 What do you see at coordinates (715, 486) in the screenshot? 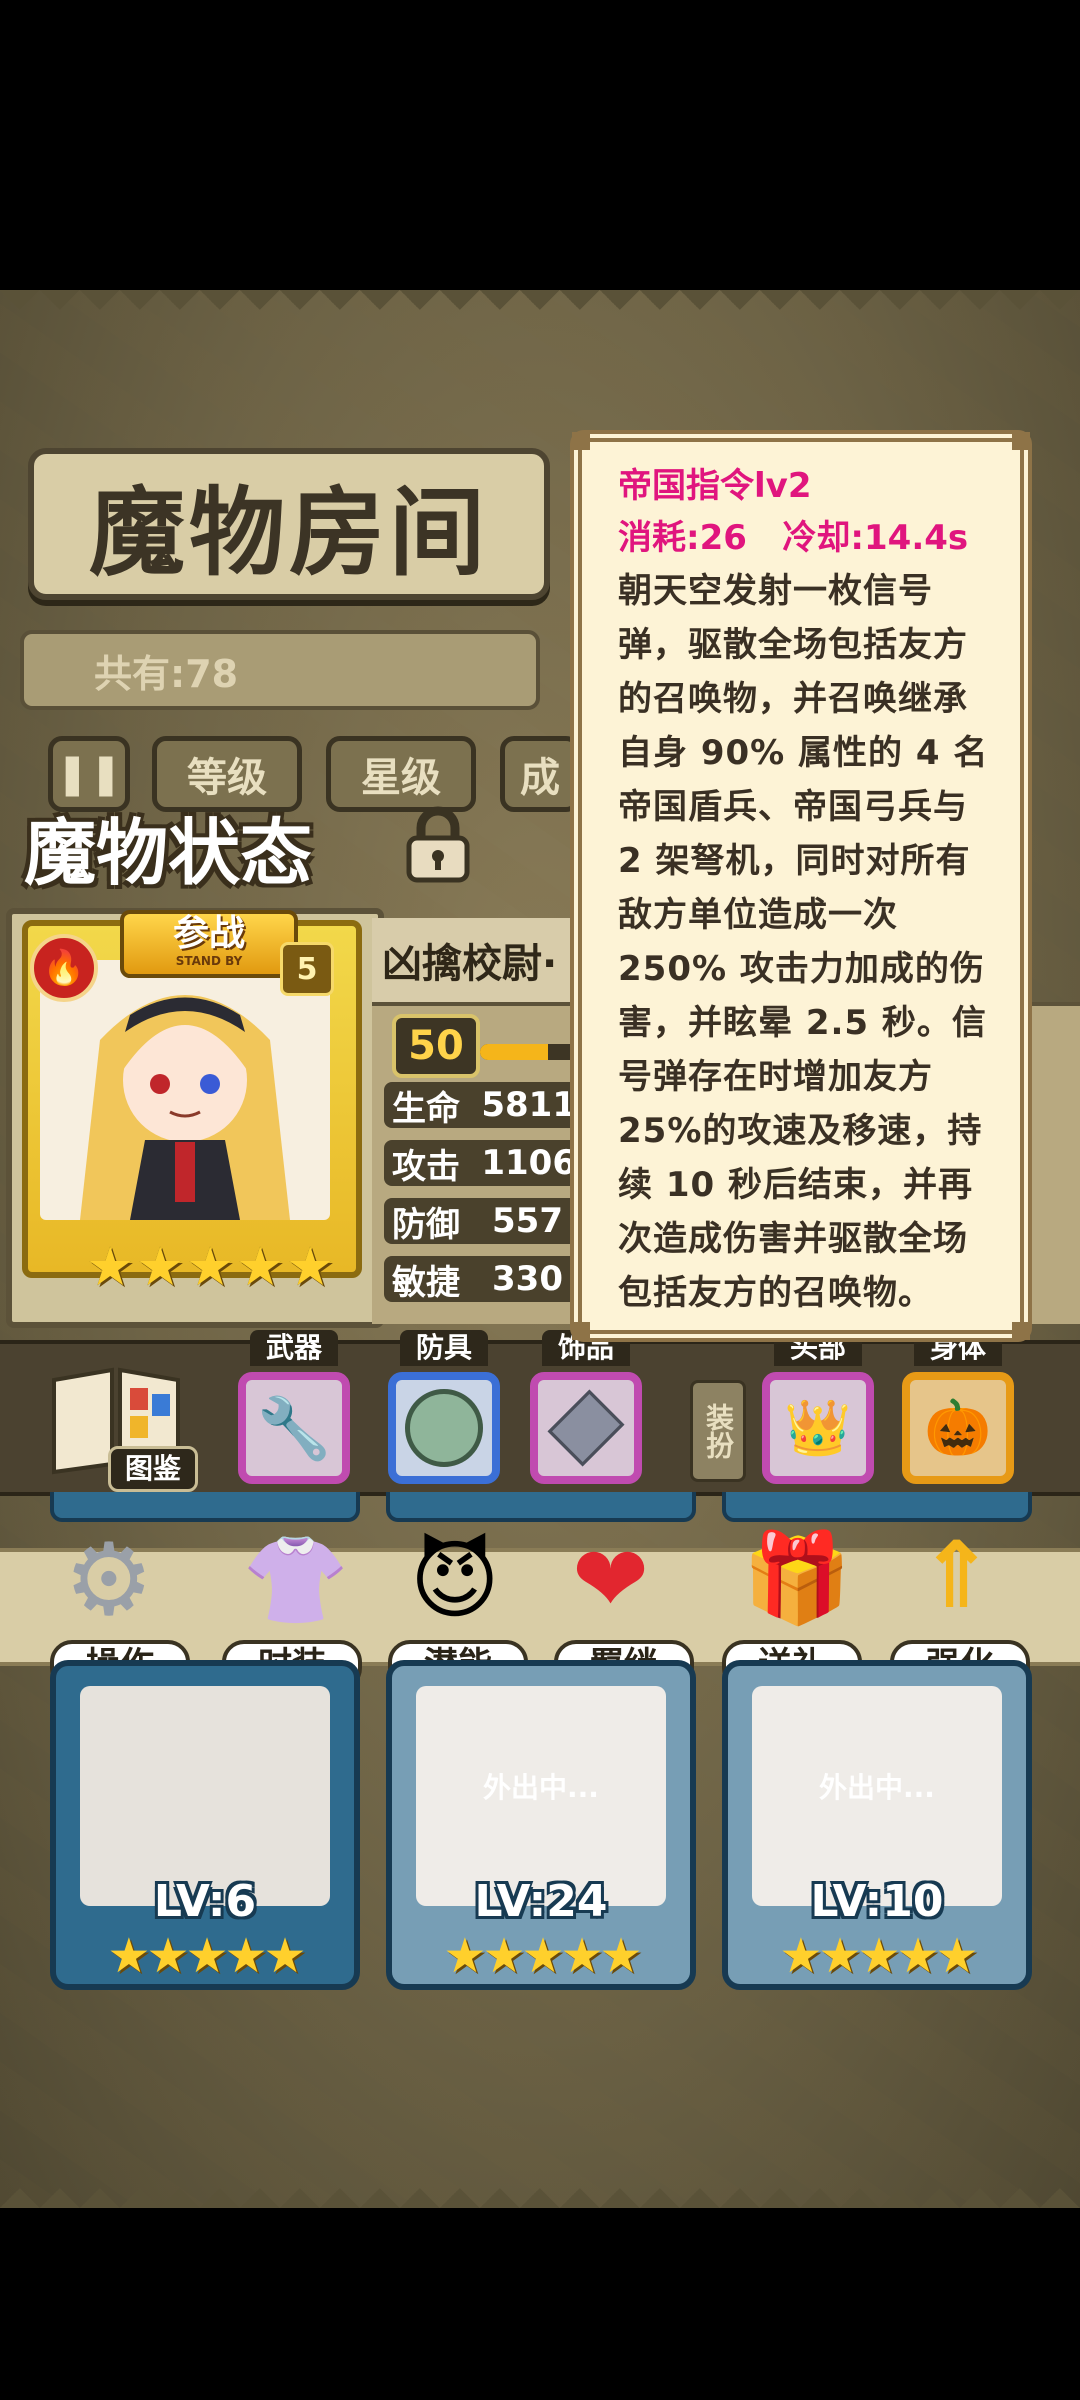
I see `skill-title: 帝国指令lv2` at bounding box center [715, 486].